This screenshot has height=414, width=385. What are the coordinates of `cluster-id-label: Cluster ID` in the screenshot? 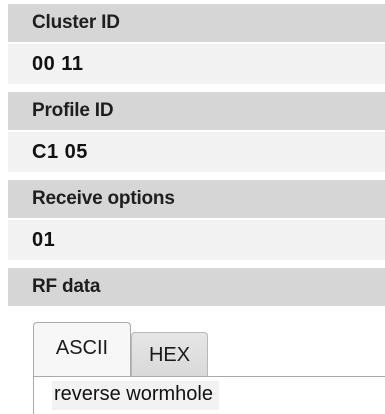 It's located at (196, 23).